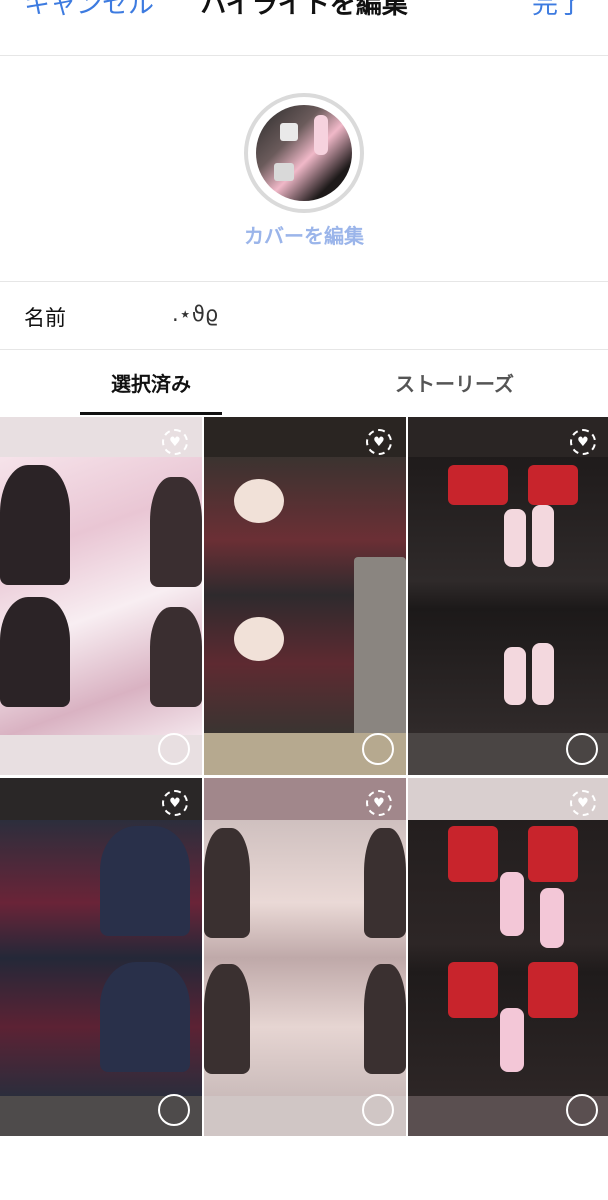 The height and width of the screenshot is (1200, 608). I want to click on active-tab-indicator, so click(151, 413).